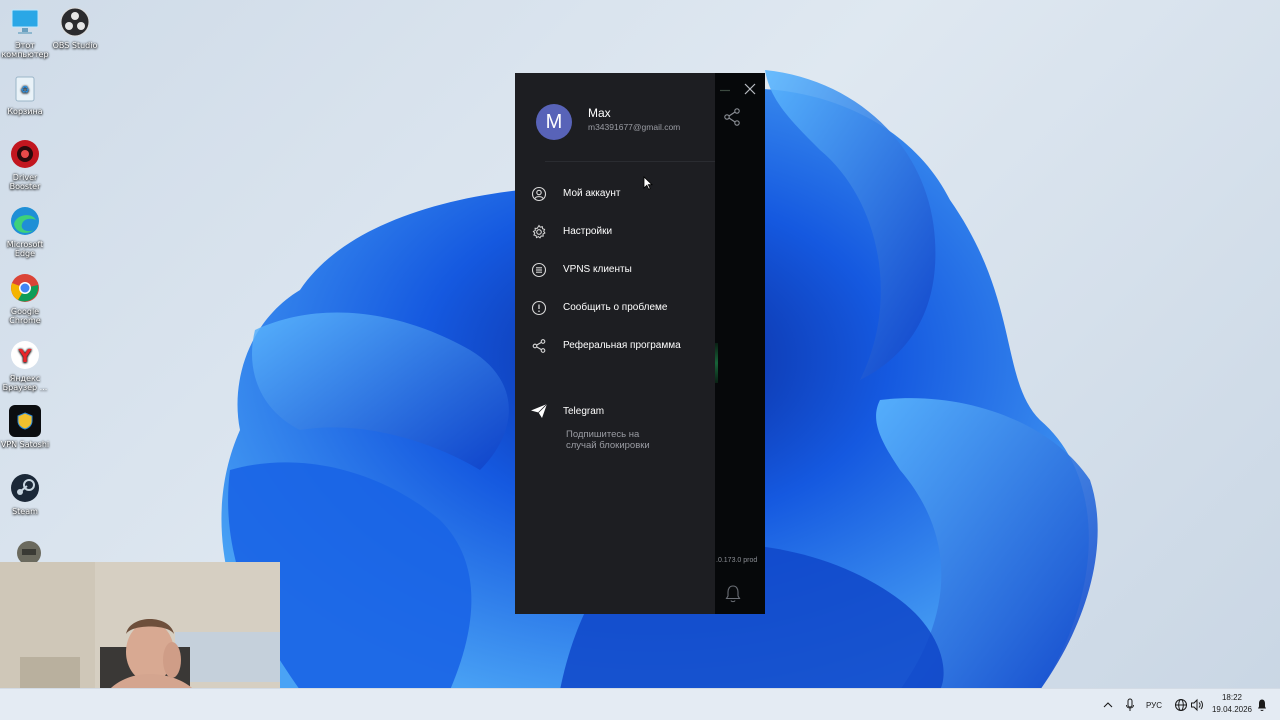 The height and width of the screenshot is (720, 1280). I want to click on desktop-icon-label: VPN Satoshi, so click(25, 444).